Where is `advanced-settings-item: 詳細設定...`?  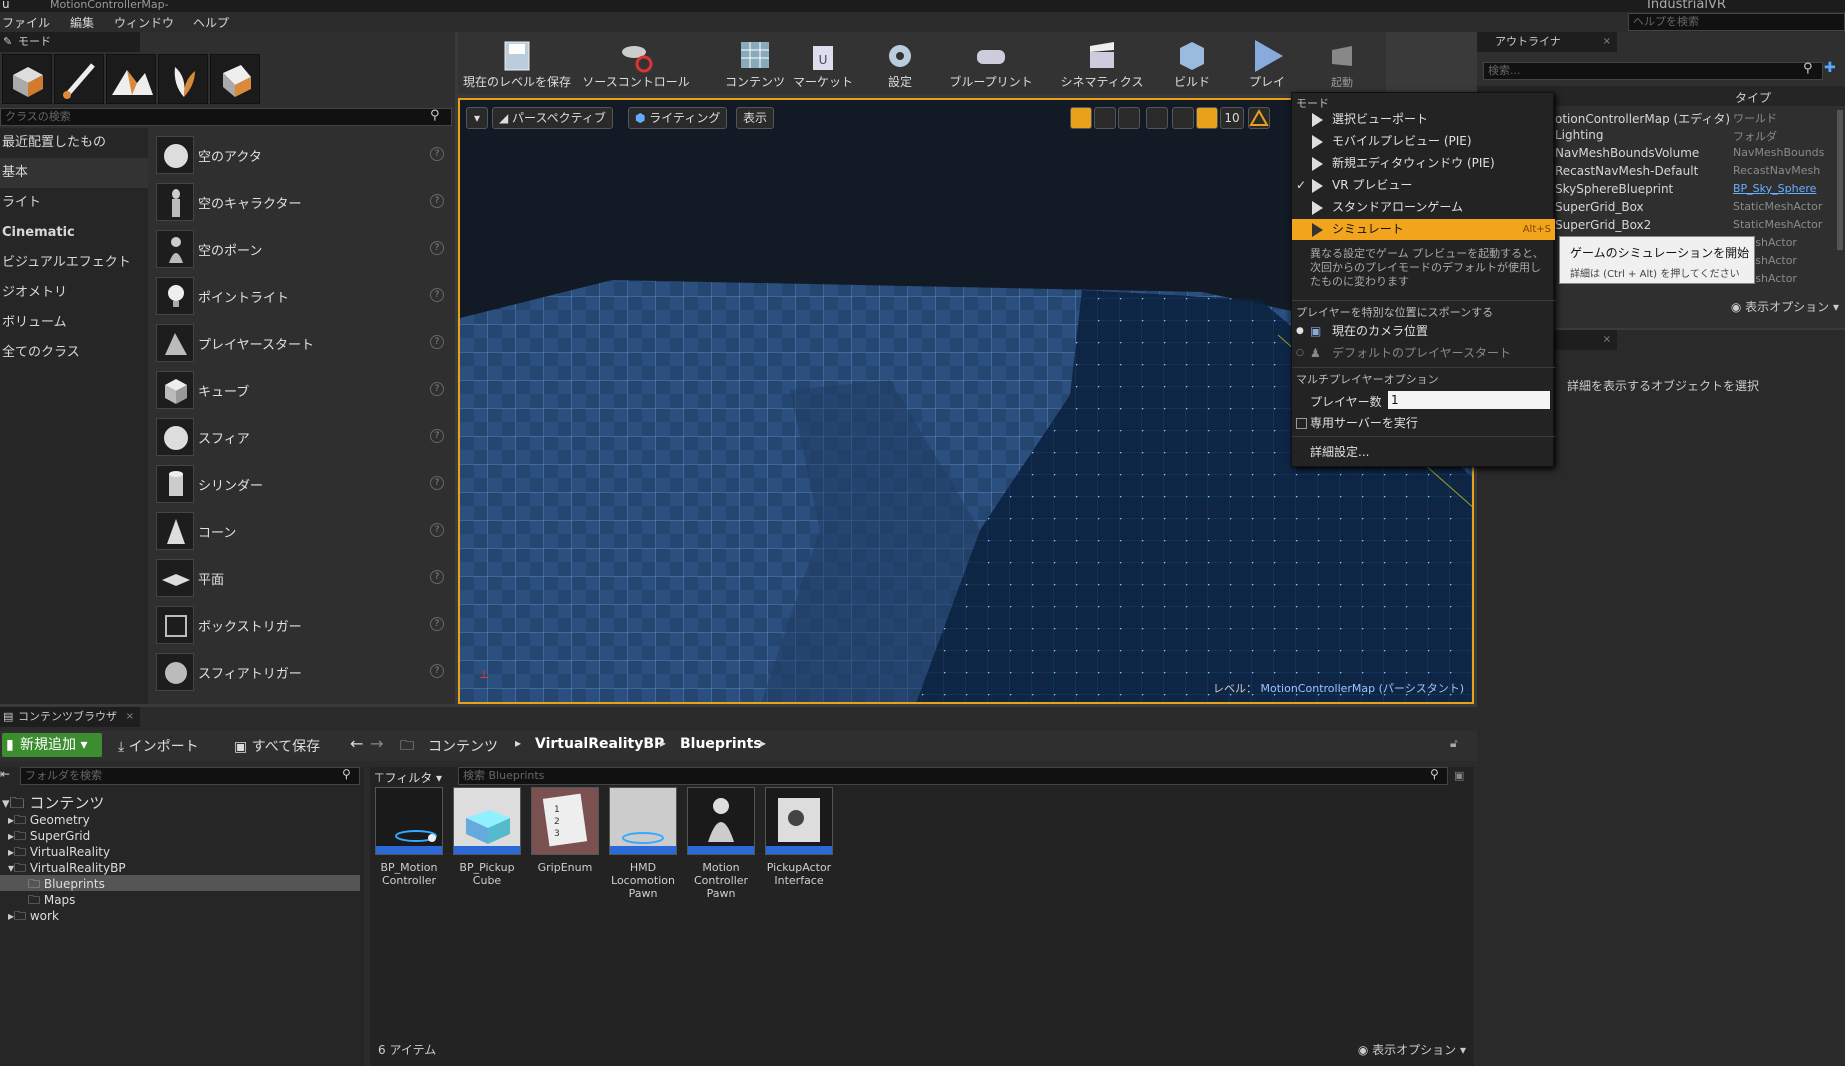 advanced-settings-item: 詳細設定... is located at coordinates (1423, 452).